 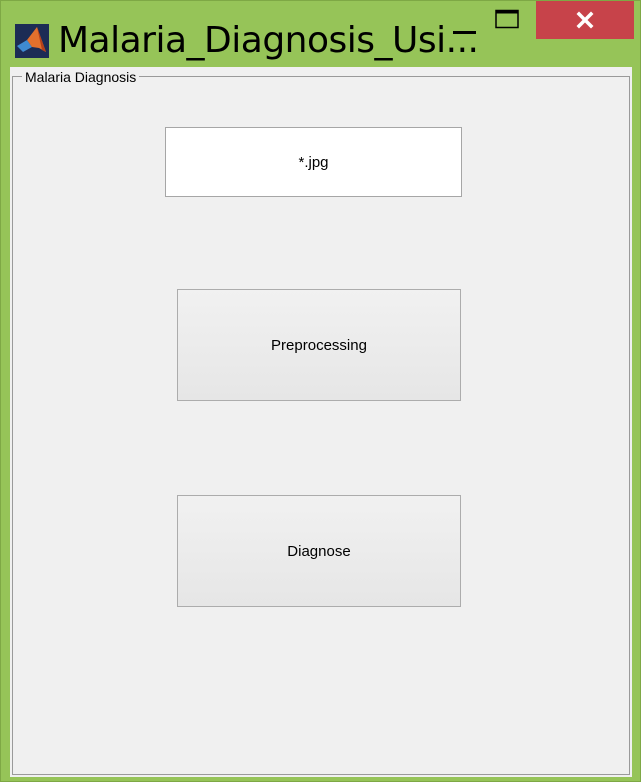 What do you see at coordinates (464, 32) in the screenshot?
I see `minimize-icon` at bounding box center [464, 32].